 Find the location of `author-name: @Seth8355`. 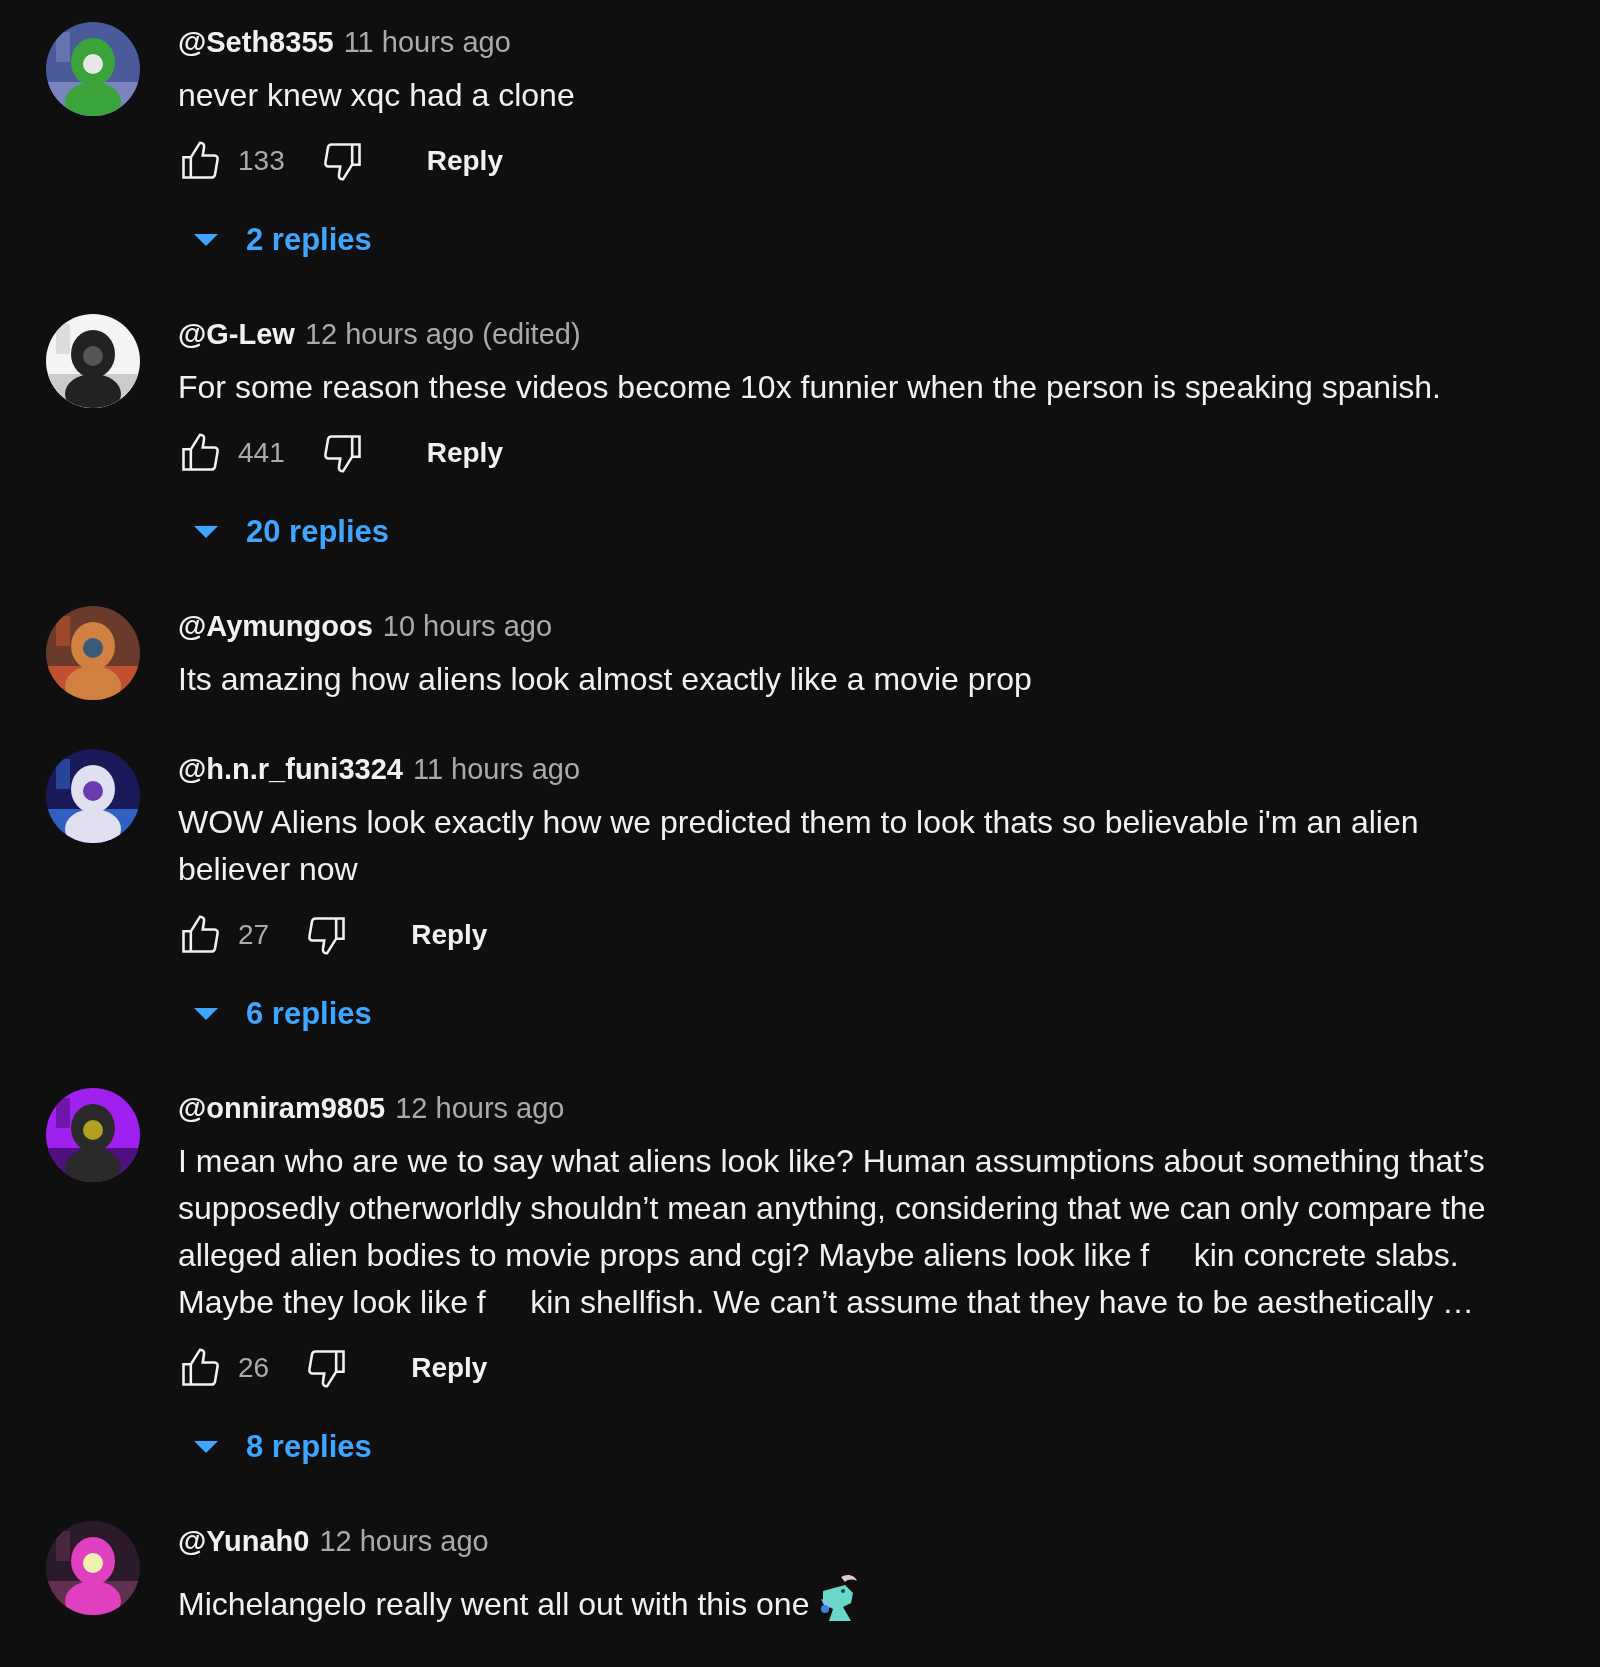

author-name: @Seth8355 is located at coordinates (256, 42).